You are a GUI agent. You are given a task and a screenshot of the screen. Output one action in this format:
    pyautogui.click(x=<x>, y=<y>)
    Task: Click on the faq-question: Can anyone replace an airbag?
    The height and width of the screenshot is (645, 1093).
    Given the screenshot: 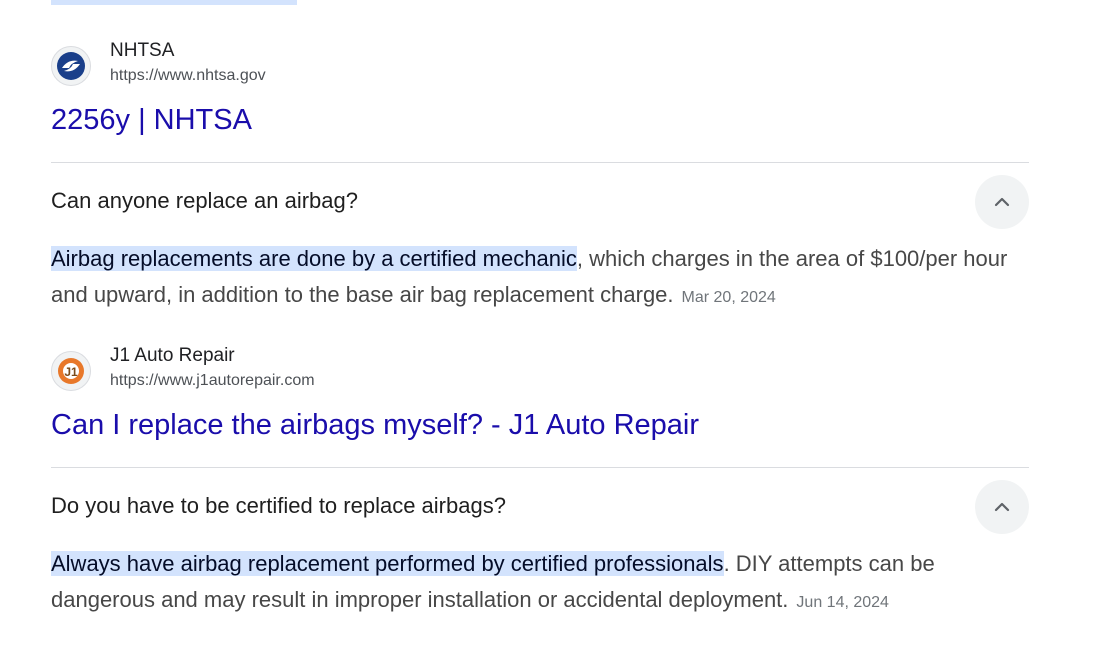 What is the action you would take?
    pyautogui.click(x=204, y=201)
    